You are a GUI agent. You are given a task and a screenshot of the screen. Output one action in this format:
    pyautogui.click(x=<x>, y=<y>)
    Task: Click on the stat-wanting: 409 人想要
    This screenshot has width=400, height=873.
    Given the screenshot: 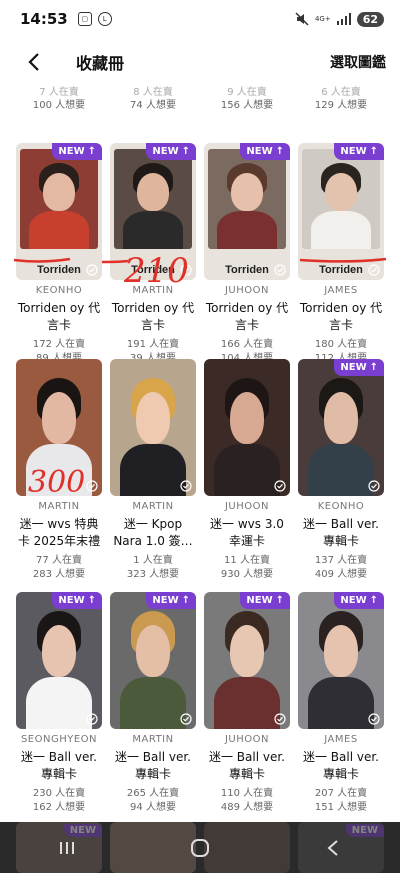 What is the action you would take?
    pyautogui.click(x=341, y=574)
    